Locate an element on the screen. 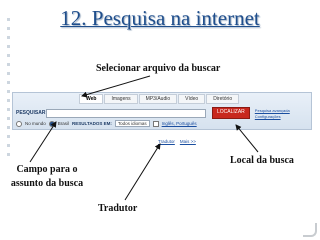 Image resolution: width=320 pixels, height=240 pixels. arrow-select-file is located at coordinates (116, 86).